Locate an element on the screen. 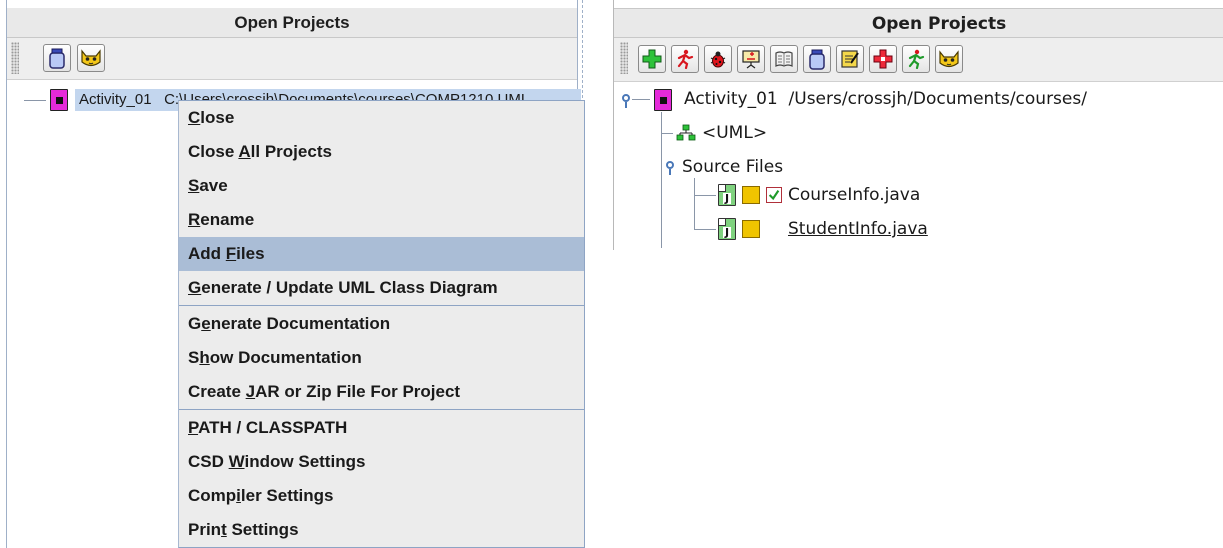  menu-label-part: Comp is located at coordinates (212, 495).